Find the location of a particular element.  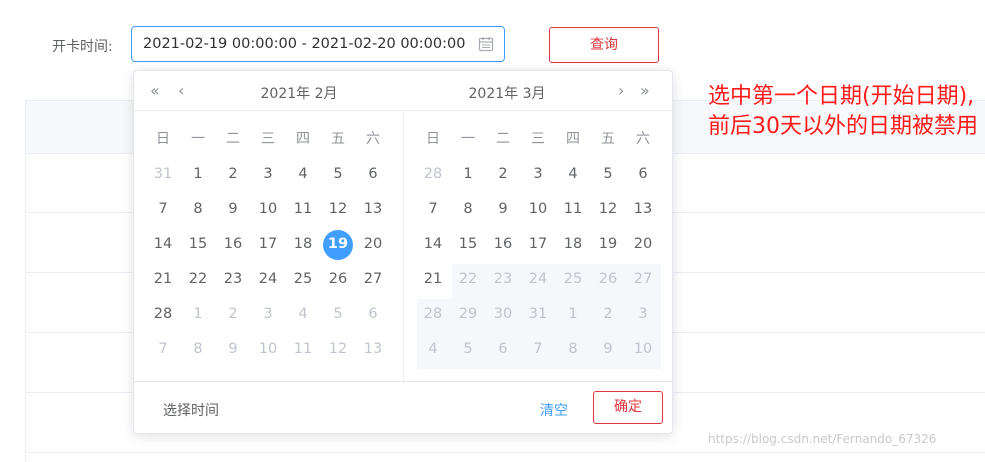

disabled-day-cell: 2 is located at coordinates (608, 314).